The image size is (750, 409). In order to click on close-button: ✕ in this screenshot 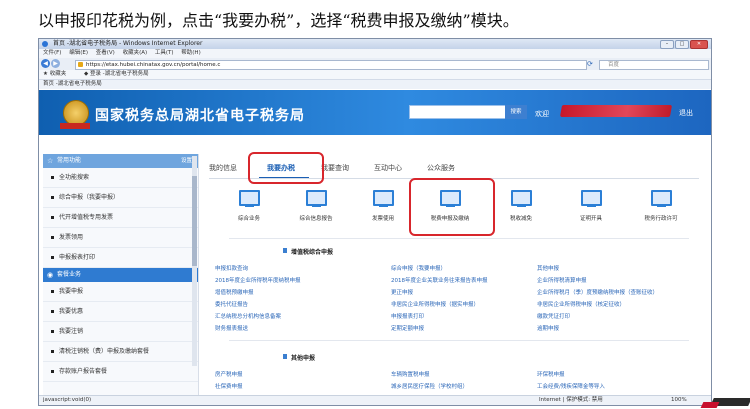, I will do `click(699, 44)`.